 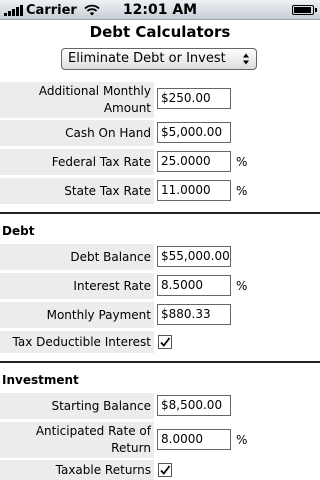 I want to click on cash-on-hand-input: $5,000.00, so click(x=194, y=132).